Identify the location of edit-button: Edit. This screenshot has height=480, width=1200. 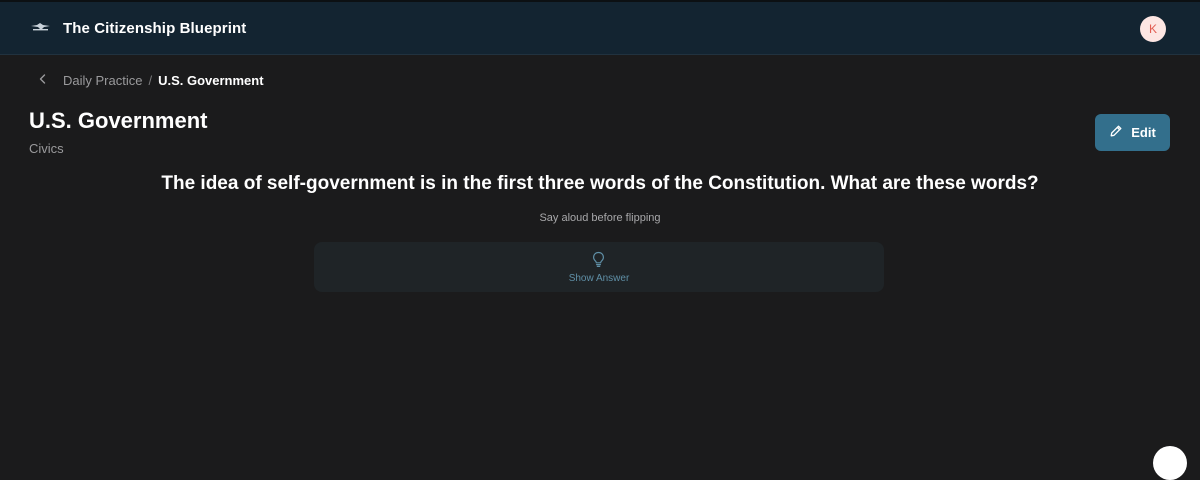
(1132, 132).